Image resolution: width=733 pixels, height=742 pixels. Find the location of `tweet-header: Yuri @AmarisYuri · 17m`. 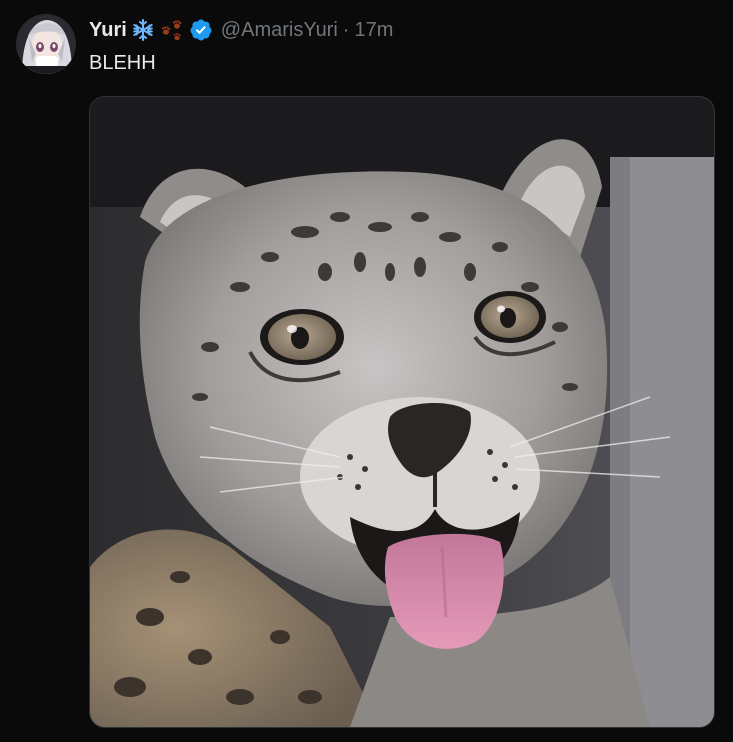

tweet-header: Yuri @AmarisYuri · 17m is located at coordinates (241, 30).